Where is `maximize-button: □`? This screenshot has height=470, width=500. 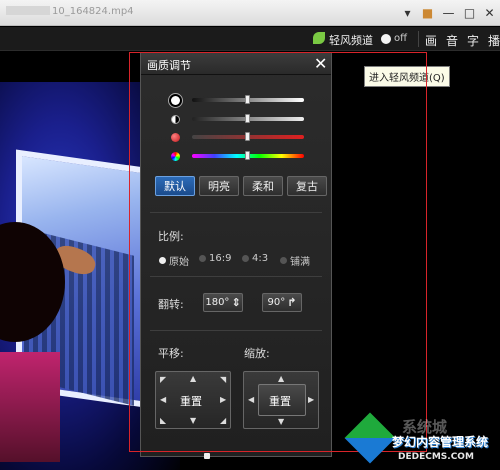
maximize-button: □ is located at coordinates (469, 12).